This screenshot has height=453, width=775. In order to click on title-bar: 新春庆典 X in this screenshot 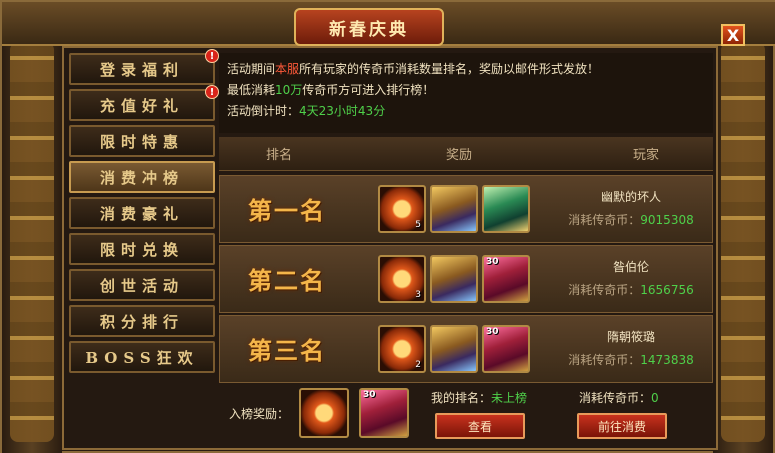, I will do `click(388, 24)`.